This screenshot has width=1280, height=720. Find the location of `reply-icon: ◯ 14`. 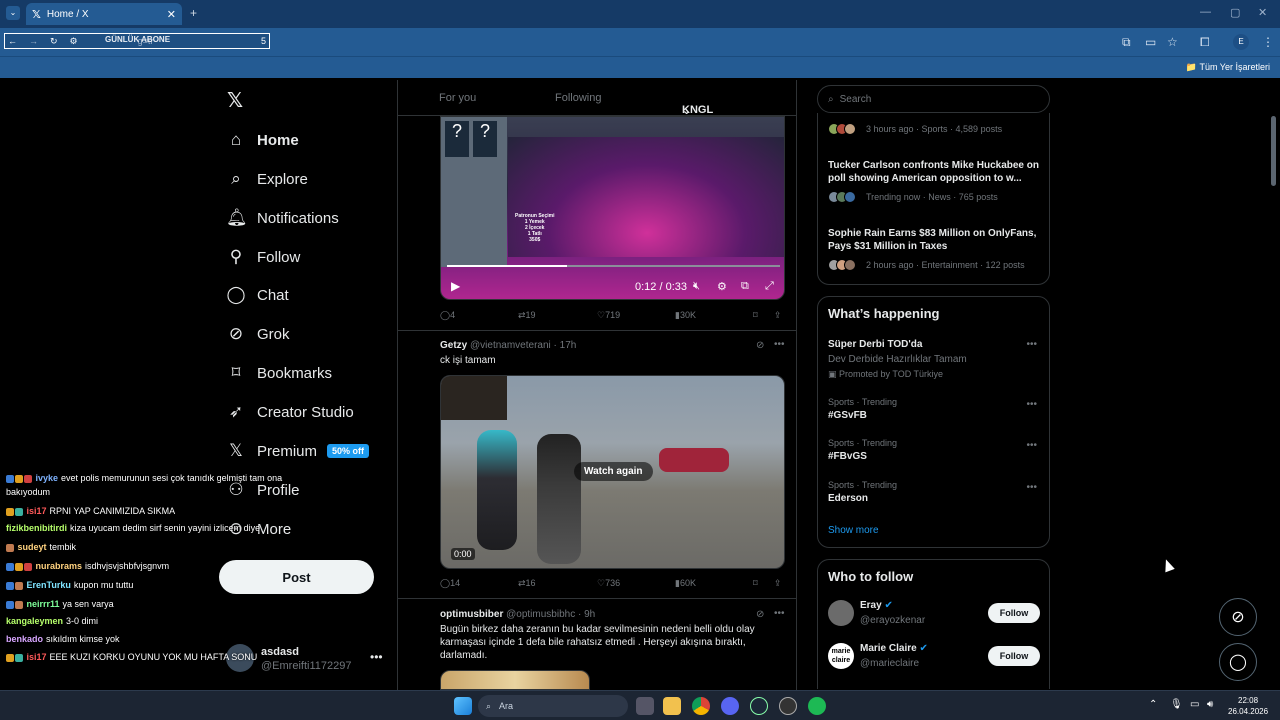

reply-icon: ◯ 14 is located at coordinates (450, 583).